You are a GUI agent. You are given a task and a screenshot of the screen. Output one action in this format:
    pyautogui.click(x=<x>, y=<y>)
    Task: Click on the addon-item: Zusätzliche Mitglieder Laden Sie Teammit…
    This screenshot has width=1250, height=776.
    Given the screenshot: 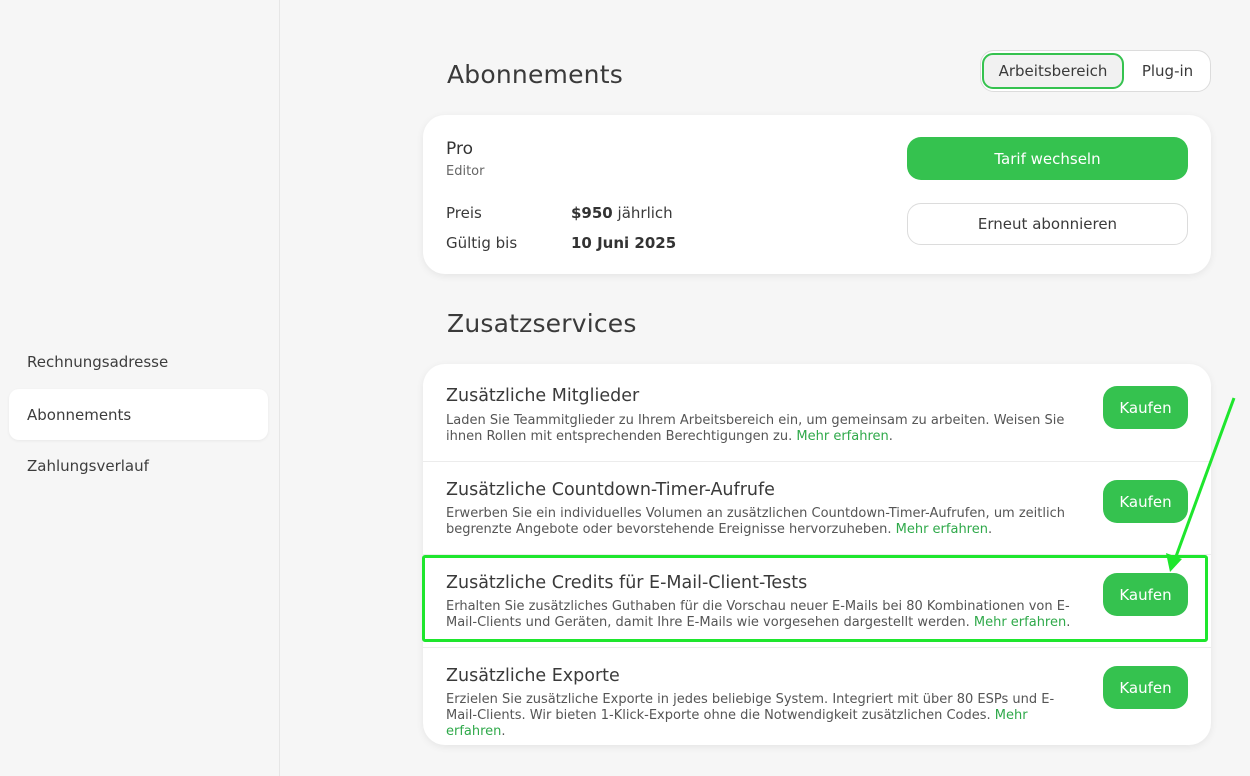 What is the action you would take?
    pyautogui.click(x=817, y=410)
    